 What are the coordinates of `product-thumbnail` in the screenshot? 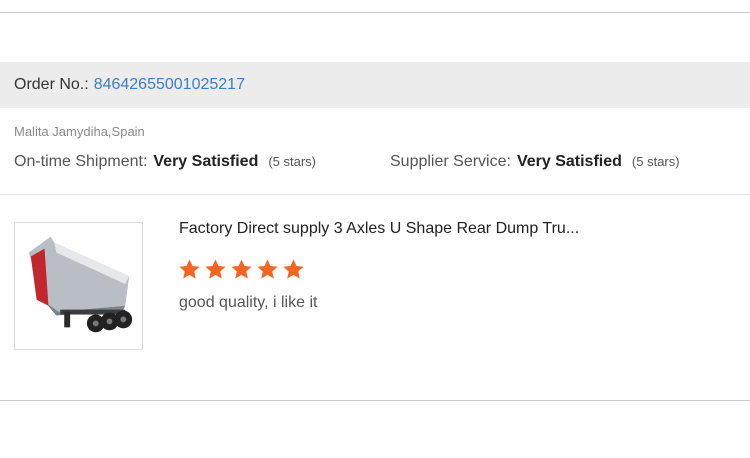 It's located at (78, 286).